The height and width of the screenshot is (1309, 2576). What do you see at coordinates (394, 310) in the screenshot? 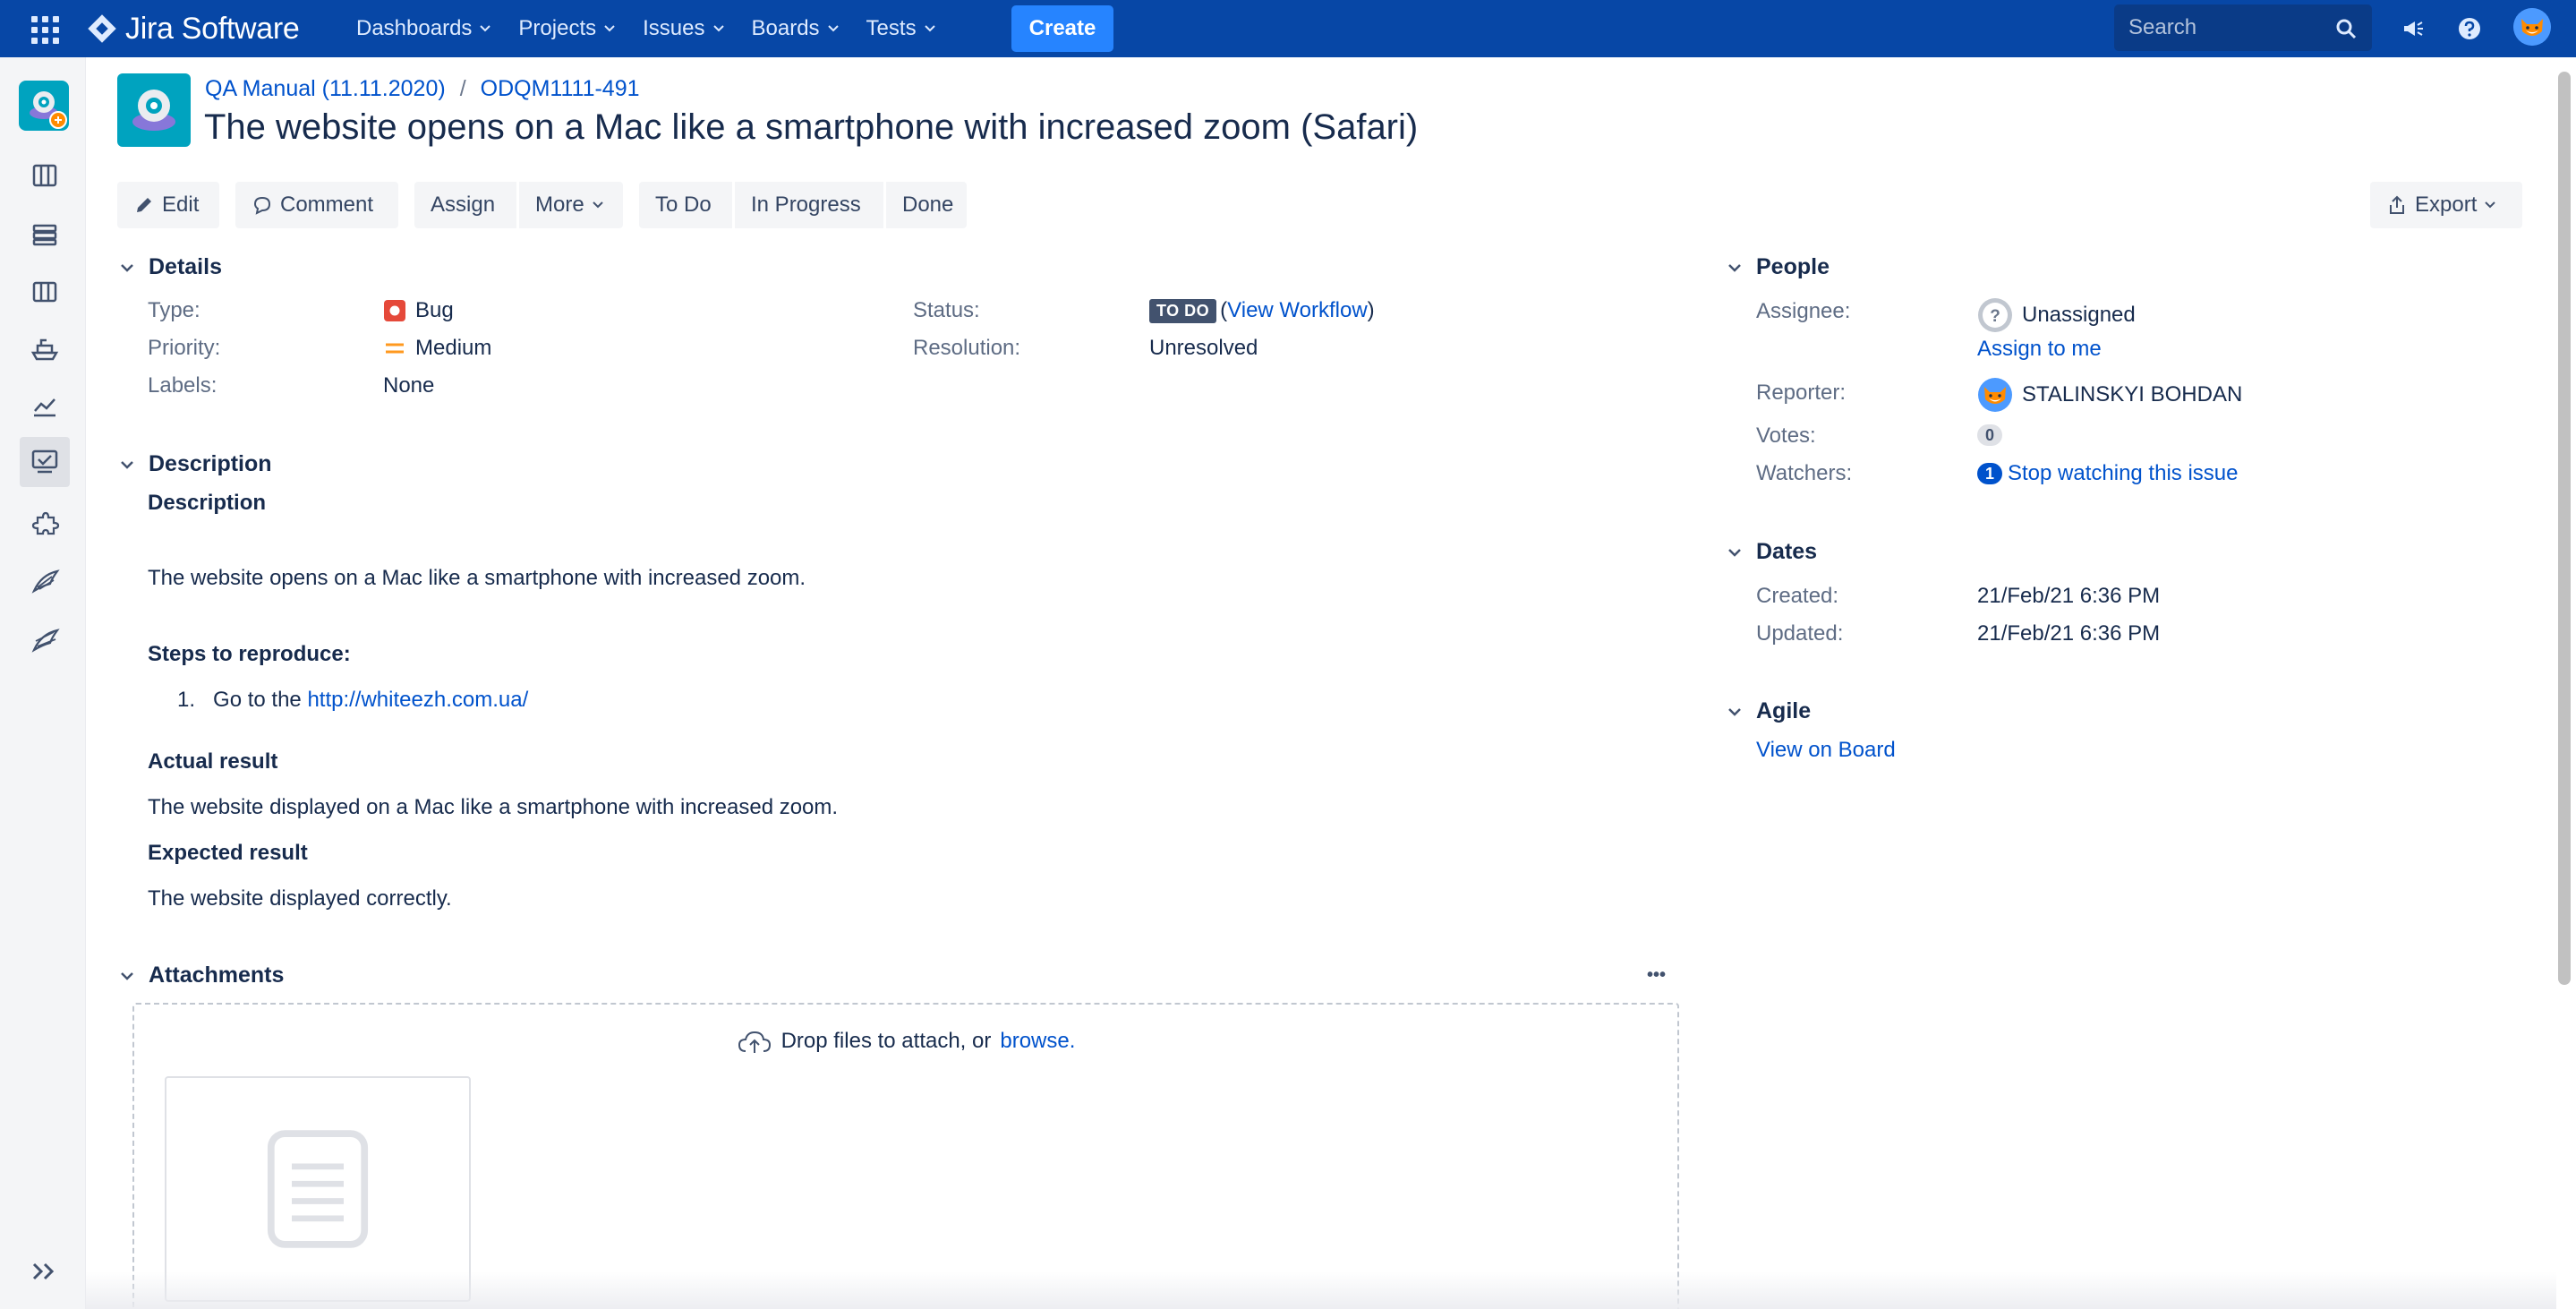
I see `bug-icon` at bounding box center [394, 310].